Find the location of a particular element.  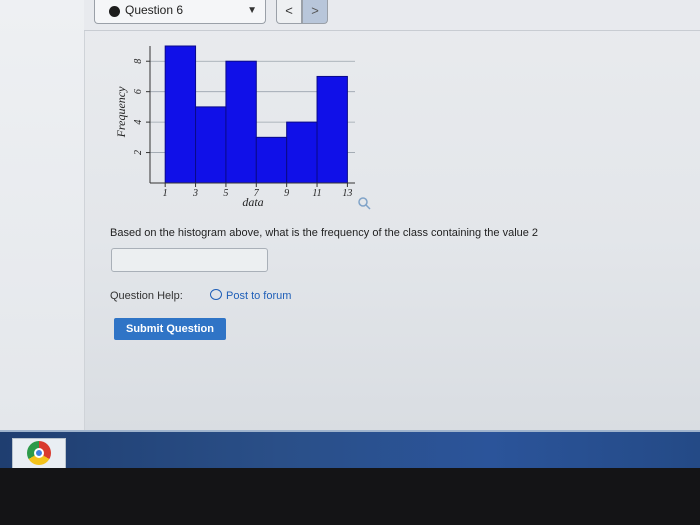

question-select: Question 6 ▼ is located at coordinates (180, 12).